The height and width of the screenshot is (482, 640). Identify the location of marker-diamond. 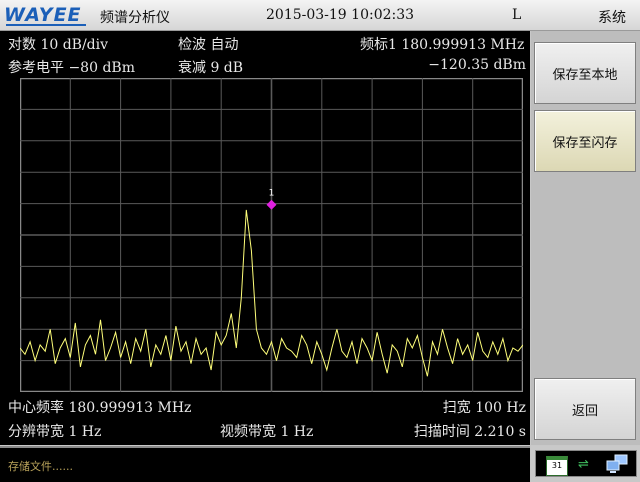
(271, 204).